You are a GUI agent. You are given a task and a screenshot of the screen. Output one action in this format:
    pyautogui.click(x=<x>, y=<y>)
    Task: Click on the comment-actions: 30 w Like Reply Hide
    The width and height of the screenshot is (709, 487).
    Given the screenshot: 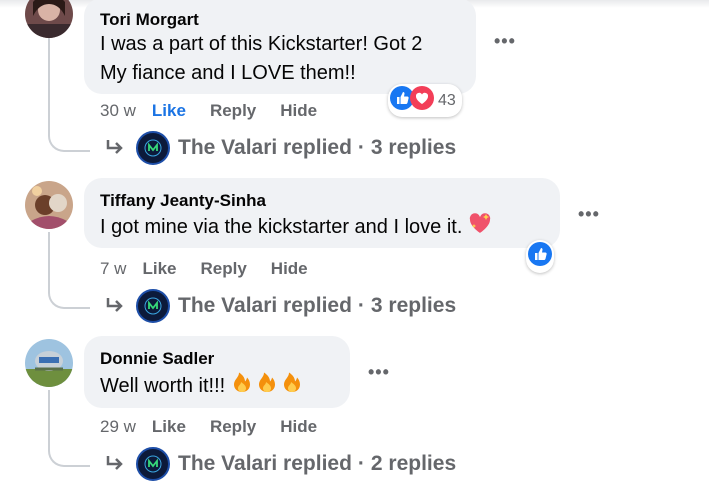 What is the action you would take?
    pyautogui.click(x=220, y=111)
    